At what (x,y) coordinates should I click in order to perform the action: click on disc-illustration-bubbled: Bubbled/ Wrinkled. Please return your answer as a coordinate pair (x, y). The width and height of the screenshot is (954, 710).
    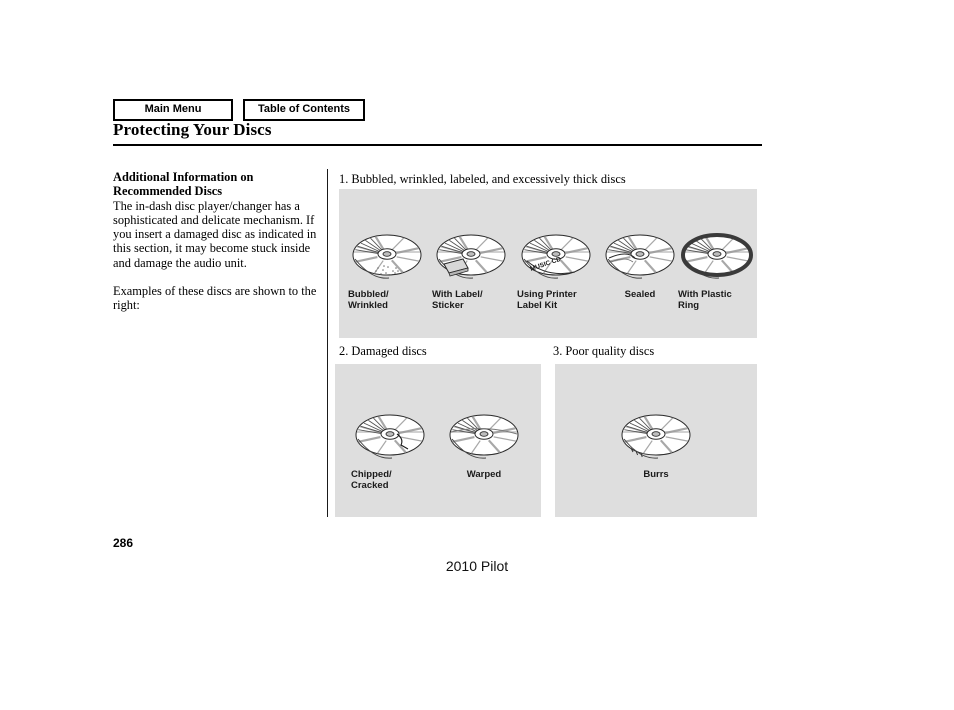
    Looking at the image, I should click on (387, 269).